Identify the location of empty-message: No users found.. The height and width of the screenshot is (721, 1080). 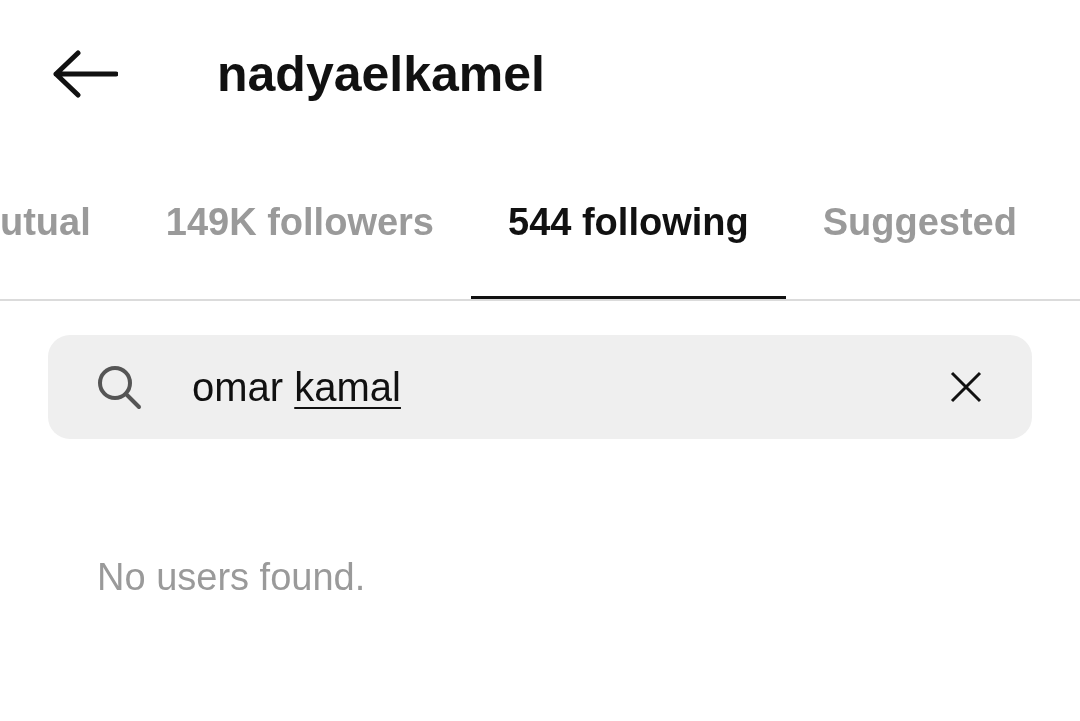
(232, 577).